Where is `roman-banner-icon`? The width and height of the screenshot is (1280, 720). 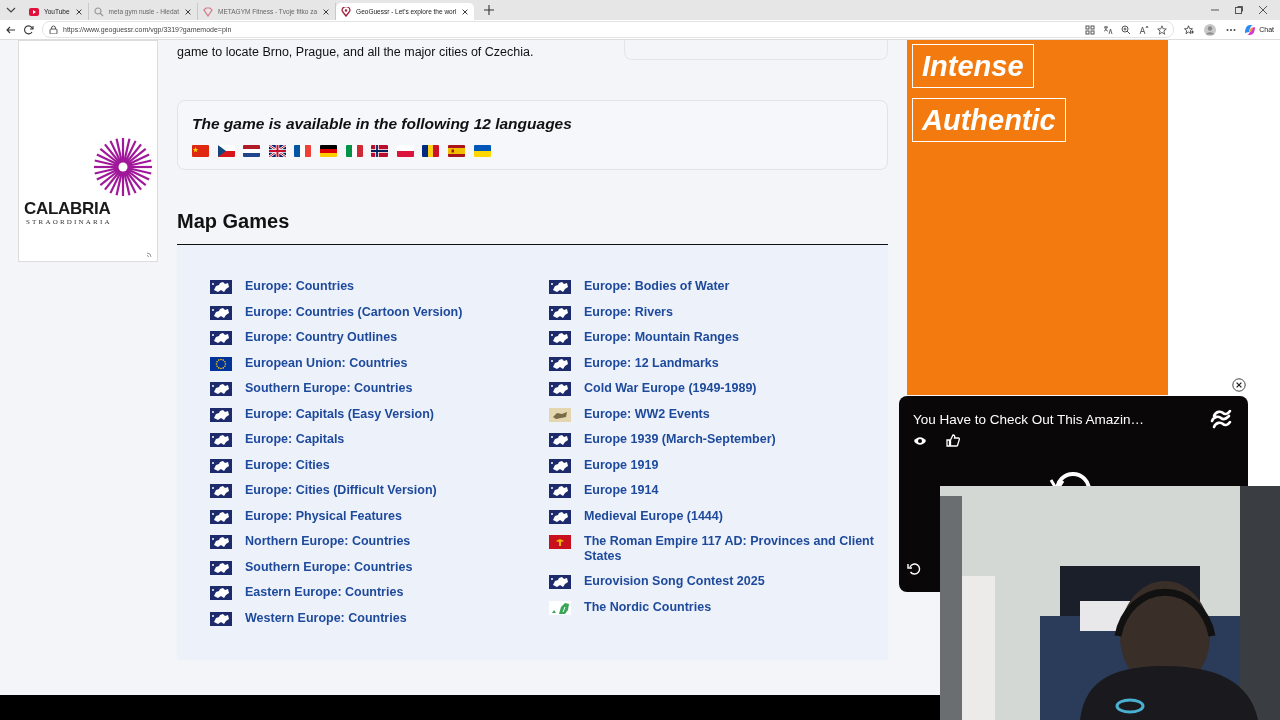 roman-banner-icon is located at coordinates (560, 542).